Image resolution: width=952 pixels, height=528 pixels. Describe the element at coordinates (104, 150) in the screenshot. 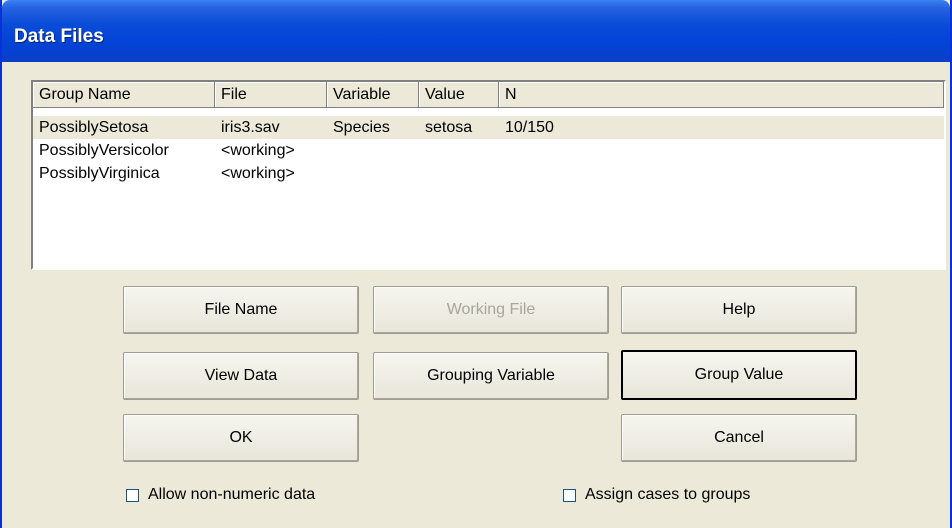

I see `cell-group-name: PossiblyVersicolor` at that location.